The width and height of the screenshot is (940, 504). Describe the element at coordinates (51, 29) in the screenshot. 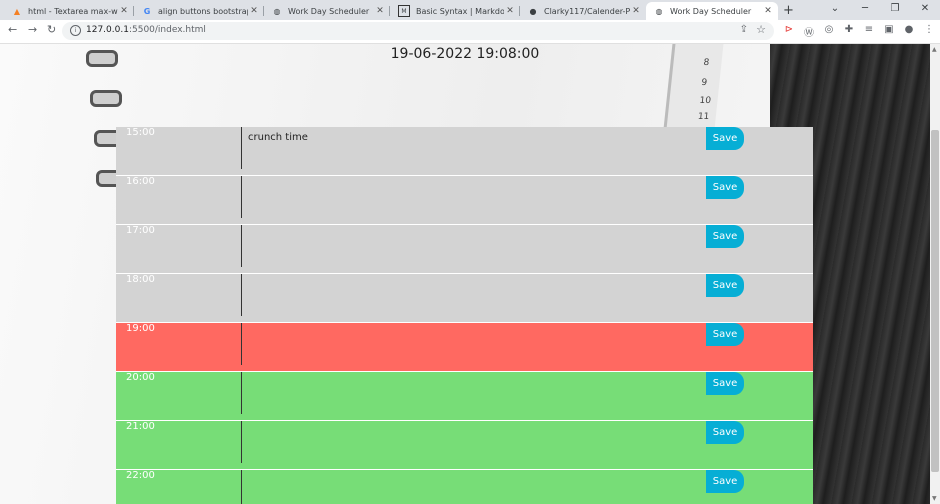

I see `reload-icon: ↻` at that location.